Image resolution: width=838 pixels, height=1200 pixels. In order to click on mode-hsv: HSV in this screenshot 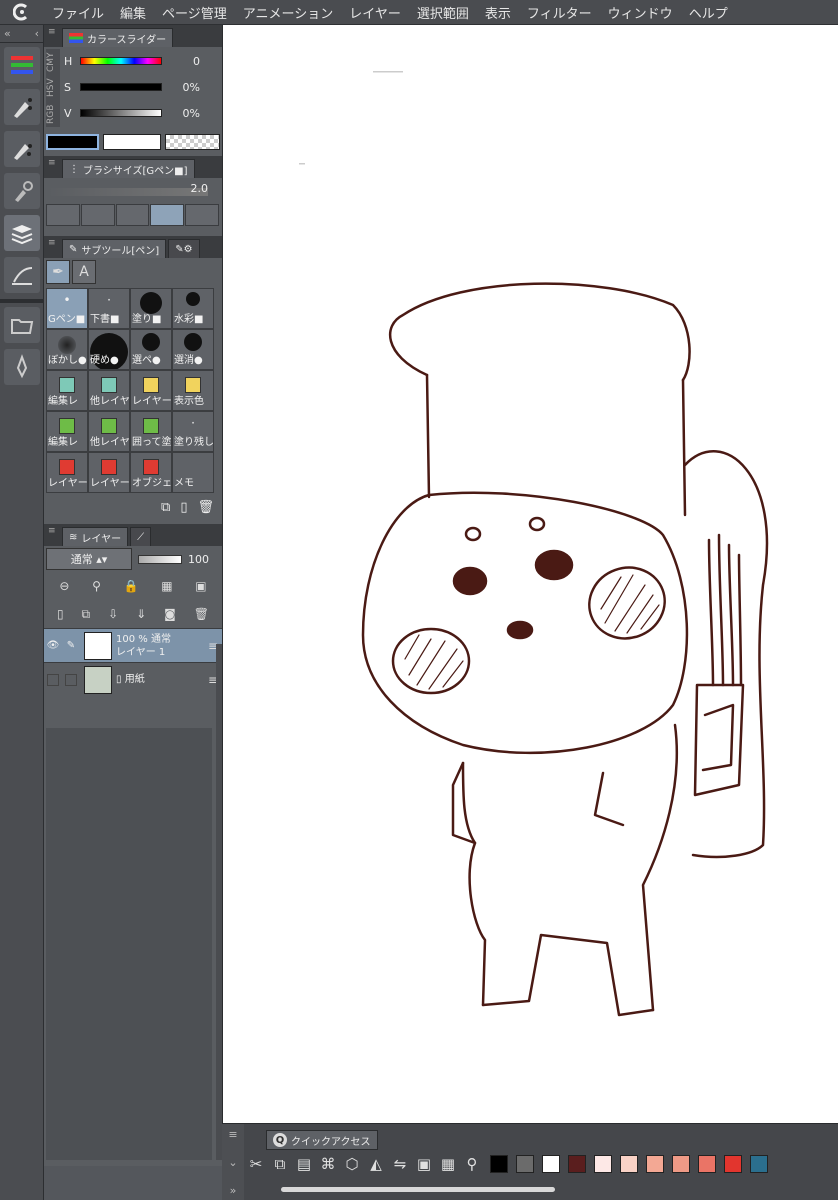, I will do `click(53, 88)`.